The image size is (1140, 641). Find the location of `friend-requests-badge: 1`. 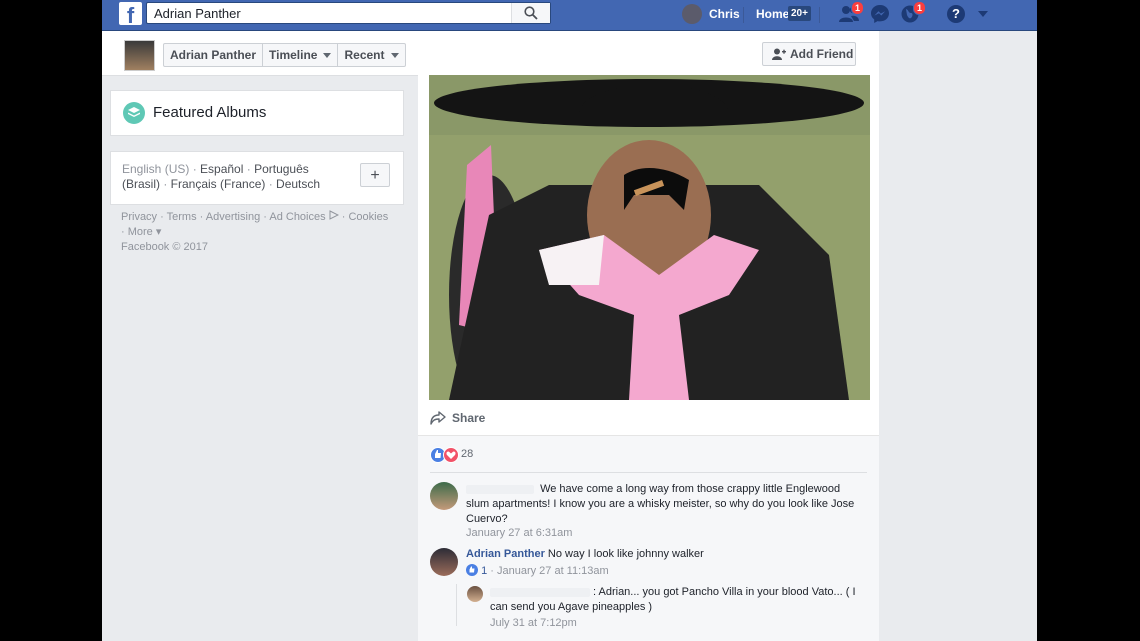

friend-requests-badge: 1 is located at coordinates (858, 8).